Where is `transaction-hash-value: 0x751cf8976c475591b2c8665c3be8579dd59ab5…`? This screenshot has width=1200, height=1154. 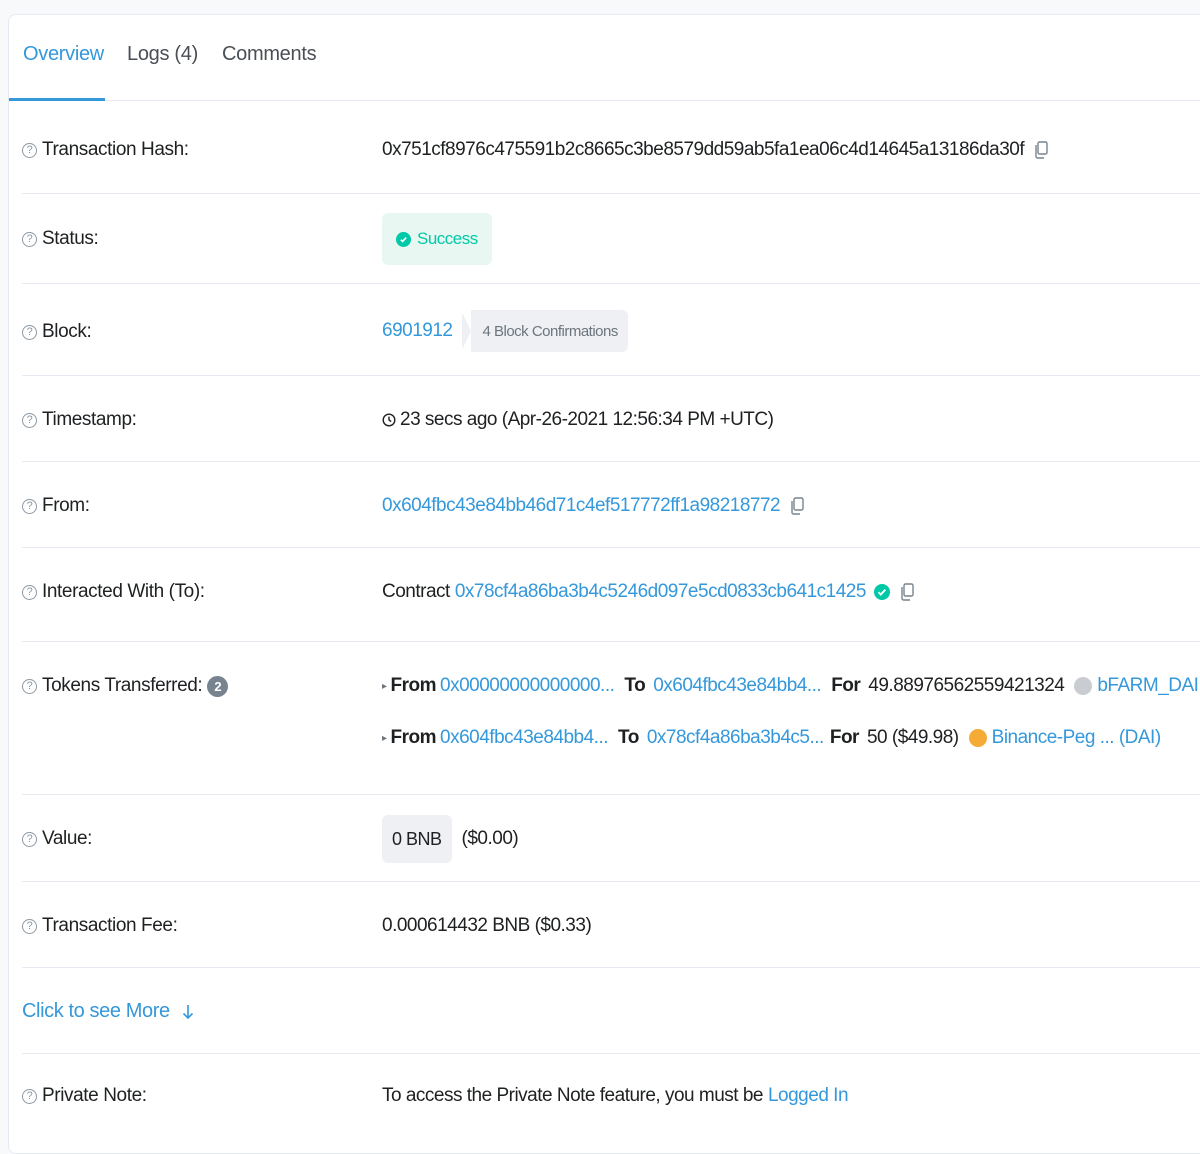 transaction-hash-value: 0x751cf8976c475591b2c8665c3be8579dd59ab5… is located at coordinates (703, 149).